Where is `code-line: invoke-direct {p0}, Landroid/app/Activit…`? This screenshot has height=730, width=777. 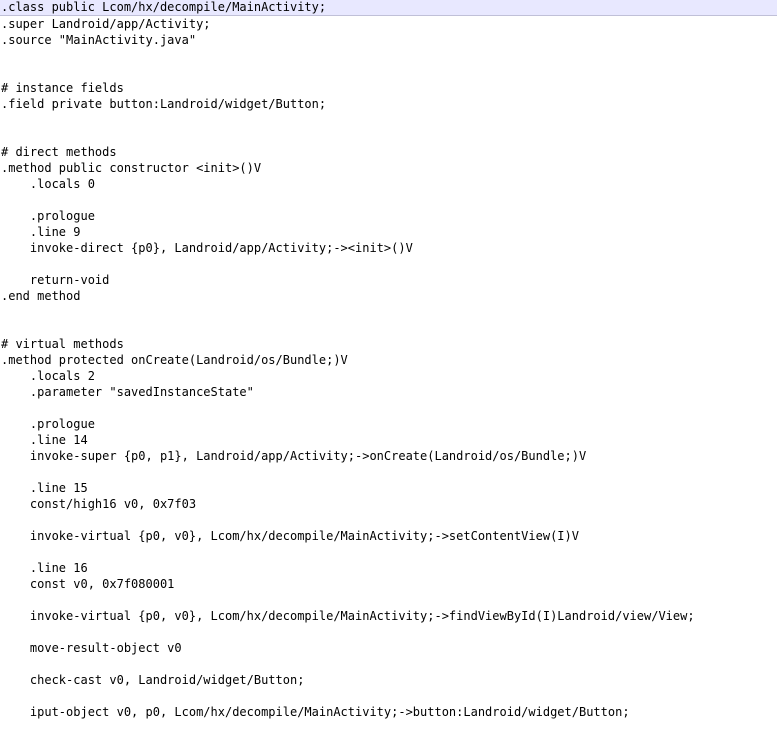 code-line: invoke-direct {p0}, Landroid/app/Activit… is located at coordinates (388, 248).